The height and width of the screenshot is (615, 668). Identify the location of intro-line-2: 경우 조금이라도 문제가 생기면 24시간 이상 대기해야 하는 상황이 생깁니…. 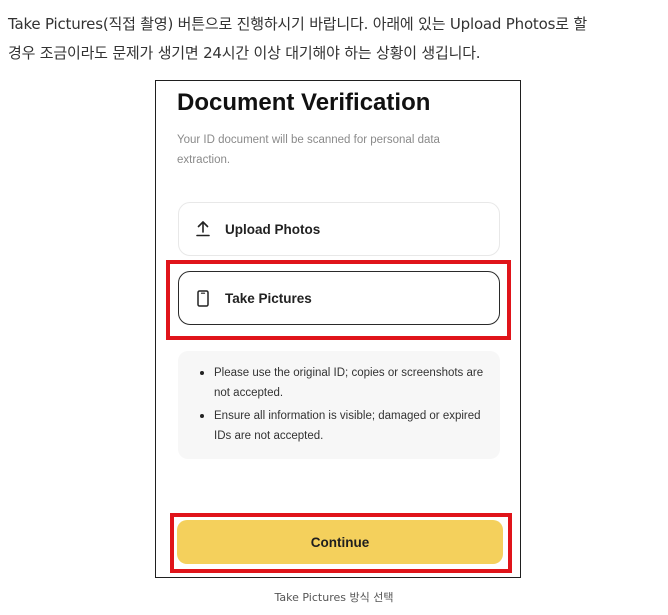
(244, 53).